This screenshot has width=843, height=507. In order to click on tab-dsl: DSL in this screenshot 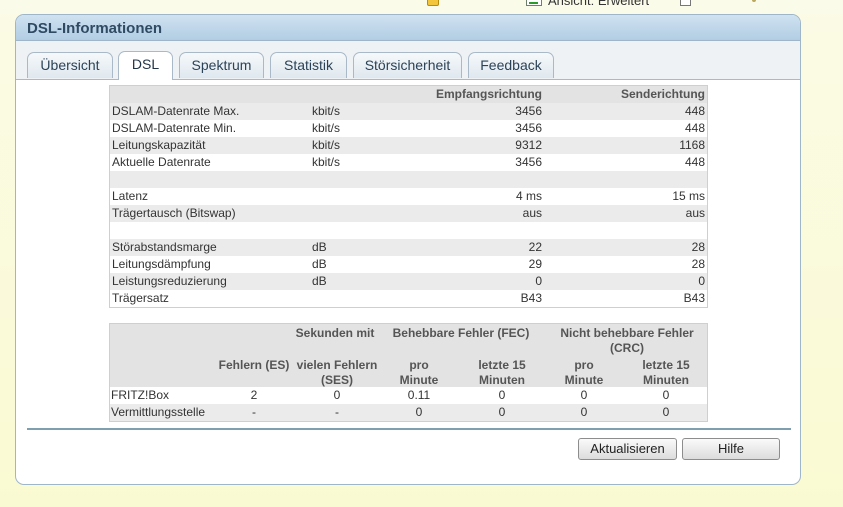, I will do `click(145, 65)`.